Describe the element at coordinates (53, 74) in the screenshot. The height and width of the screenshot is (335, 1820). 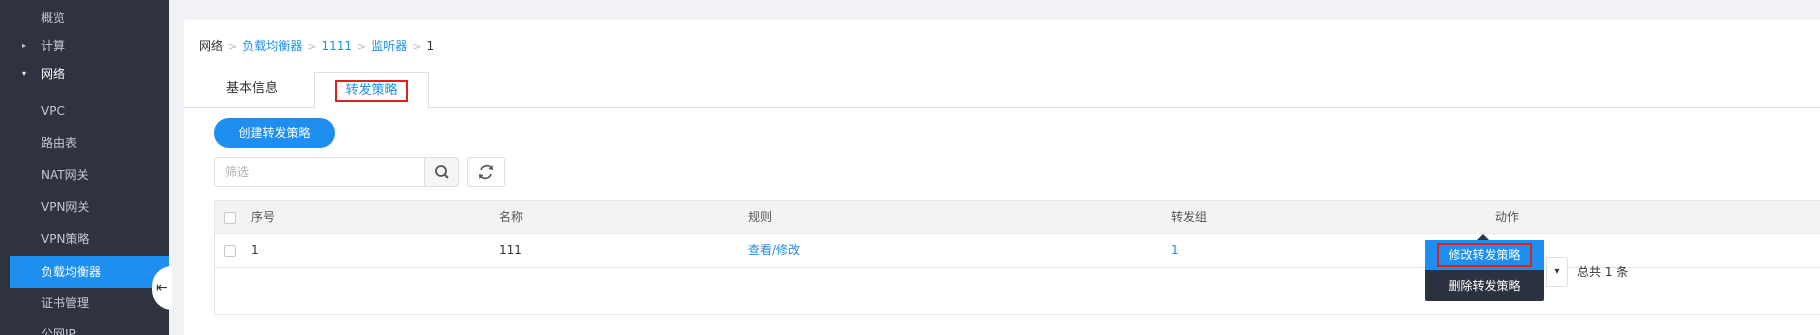
I see `sidebar-item-label: 网络` at that location.